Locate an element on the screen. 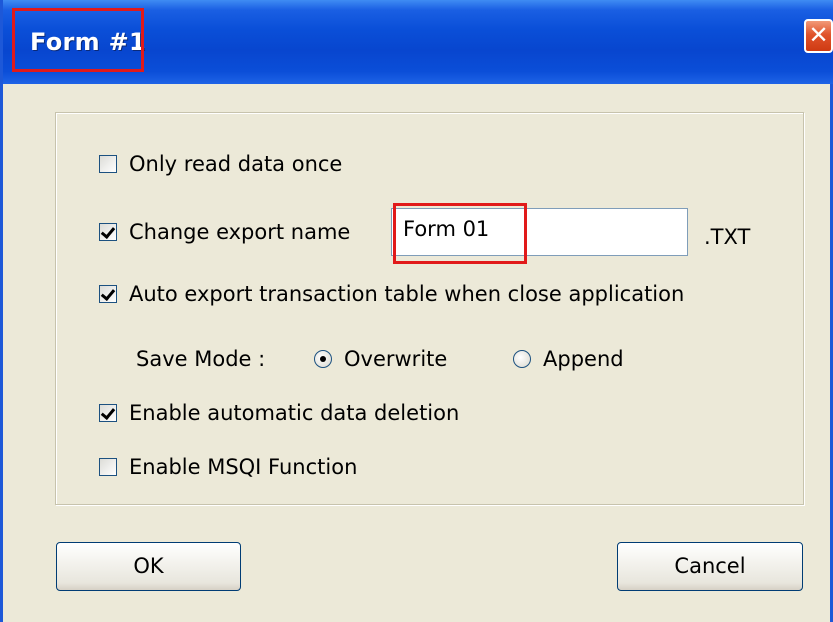 Image resolution: width=833 pixels, height=622 pixels. save-mode-label: Save Mode : is located at coordinates (201, 359).